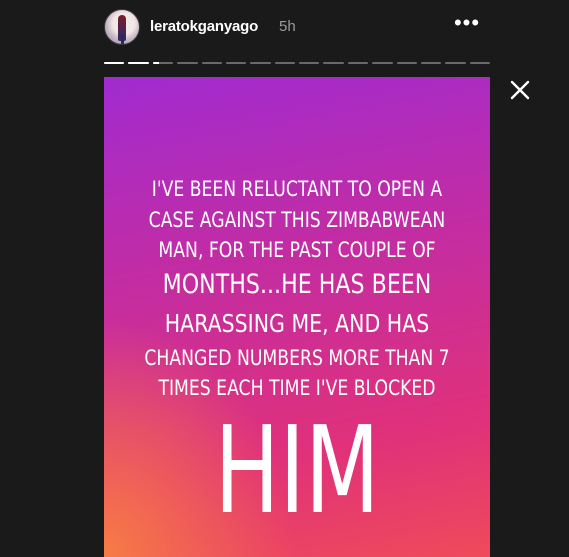 This screenshot has width=569, height=557. What do you see at coordinates (204, 26) in the screenshot?
I see `username: leratokganyago` at bounding box center [204, 26].